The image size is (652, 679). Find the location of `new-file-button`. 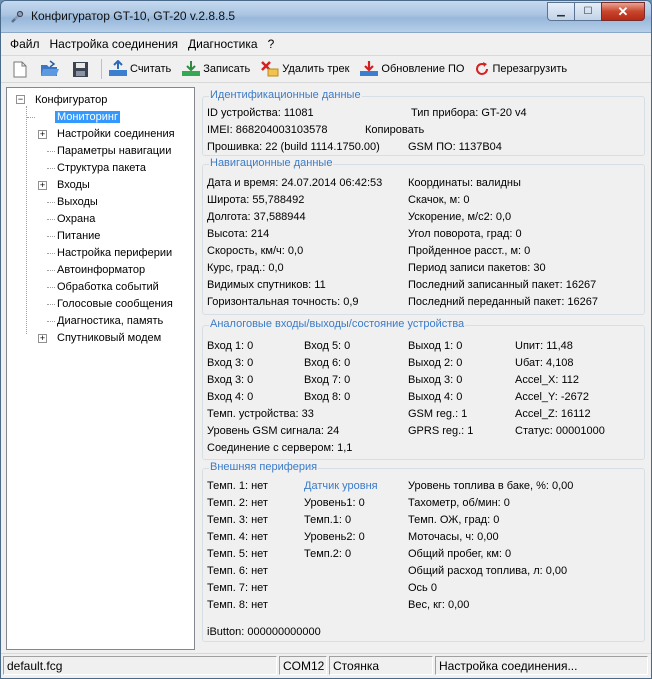

new-file-button is located at coordinates (20, 69).